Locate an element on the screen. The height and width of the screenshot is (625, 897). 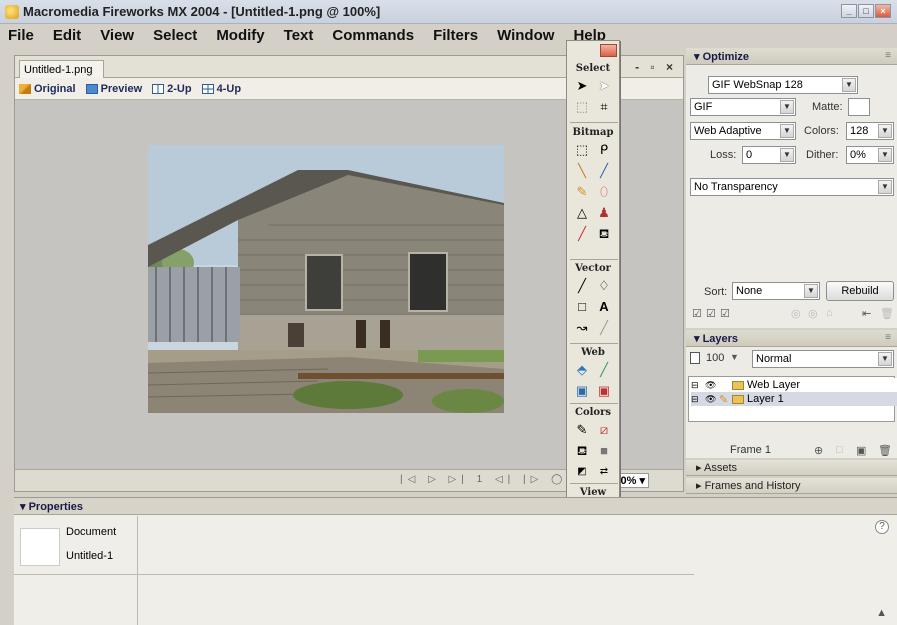
fill-swatch-icon: ■ is located at coordinates (604, 450).